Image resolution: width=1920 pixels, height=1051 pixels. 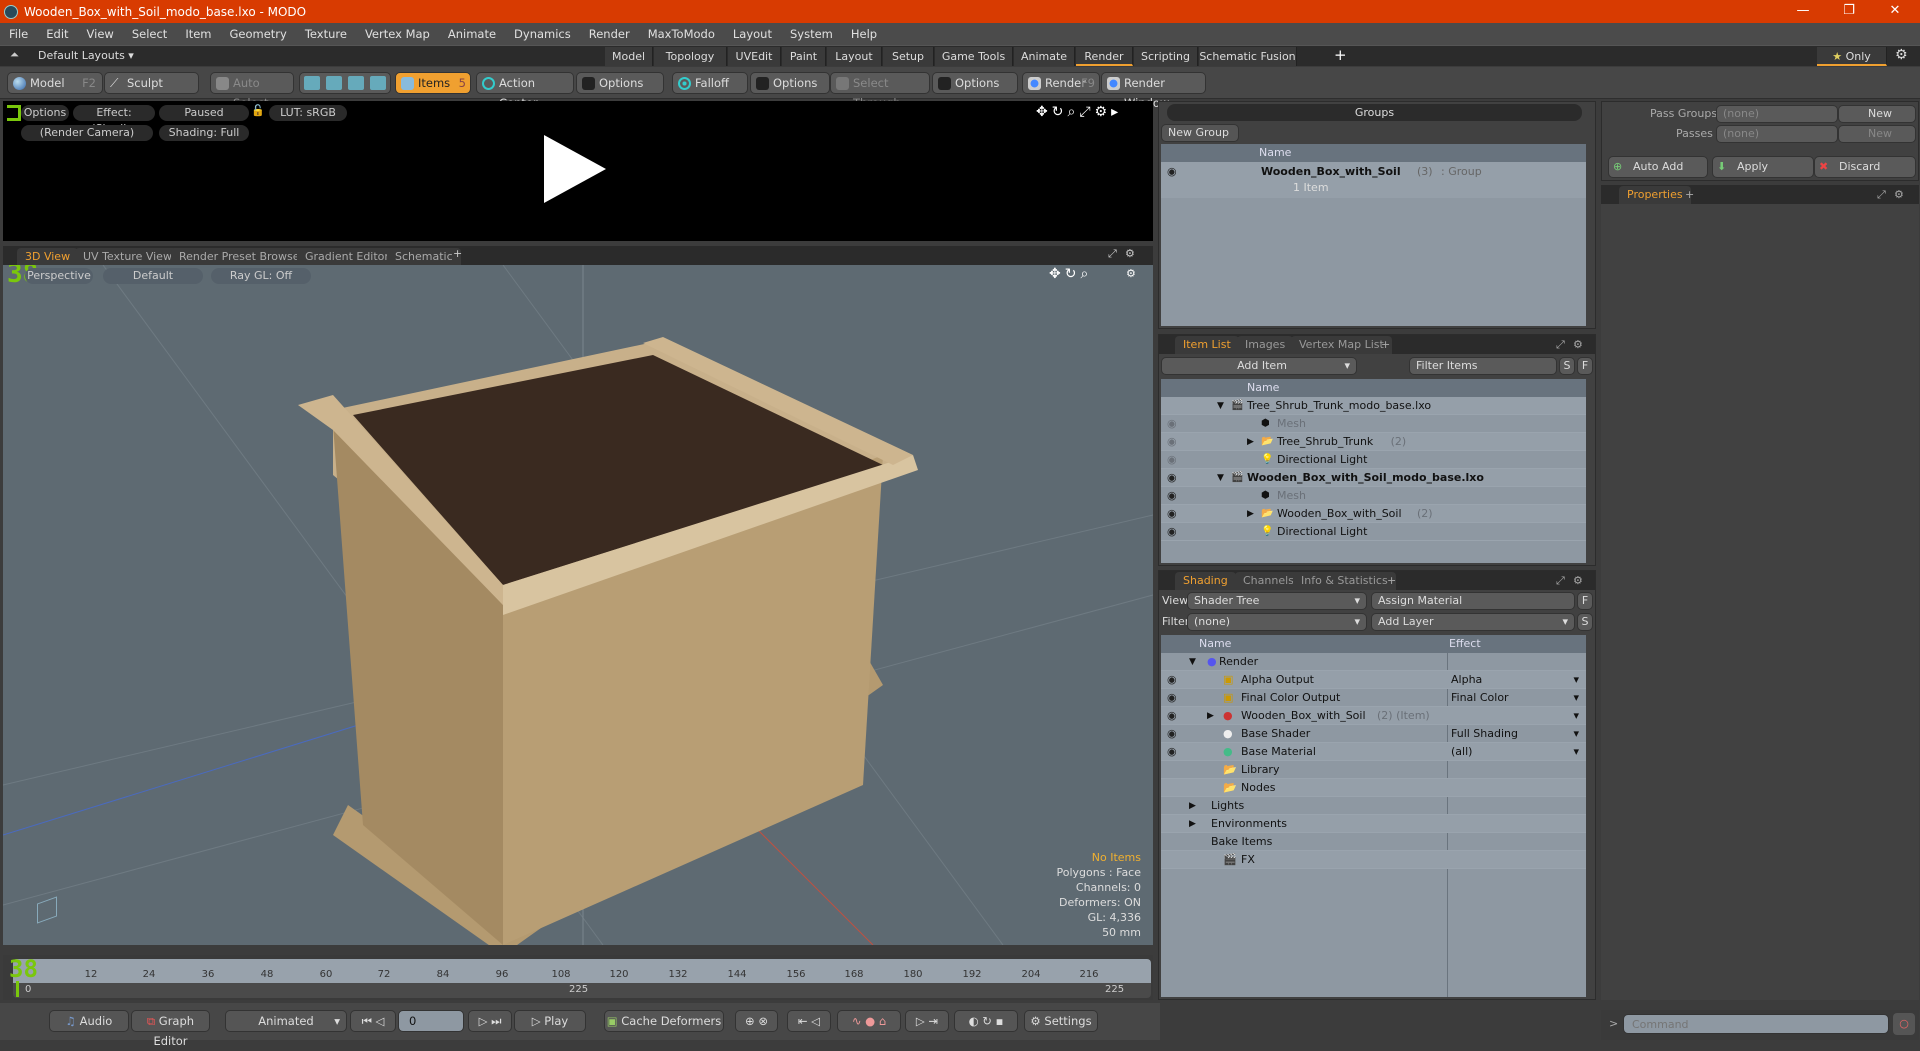 I want to click on new-pass-button: New, so click(x=1877, y=134).